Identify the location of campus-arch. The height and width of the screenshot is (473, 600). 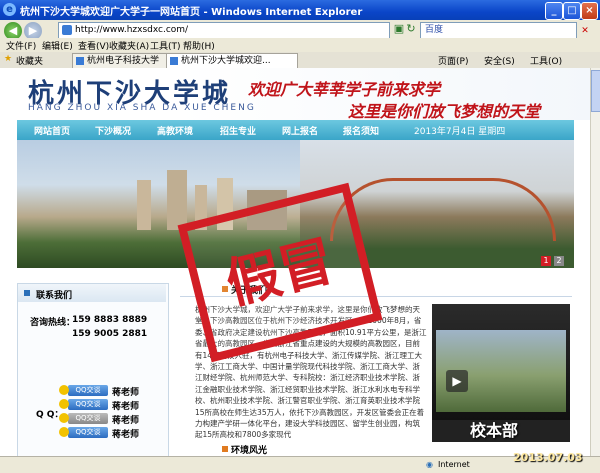
(443, 209).